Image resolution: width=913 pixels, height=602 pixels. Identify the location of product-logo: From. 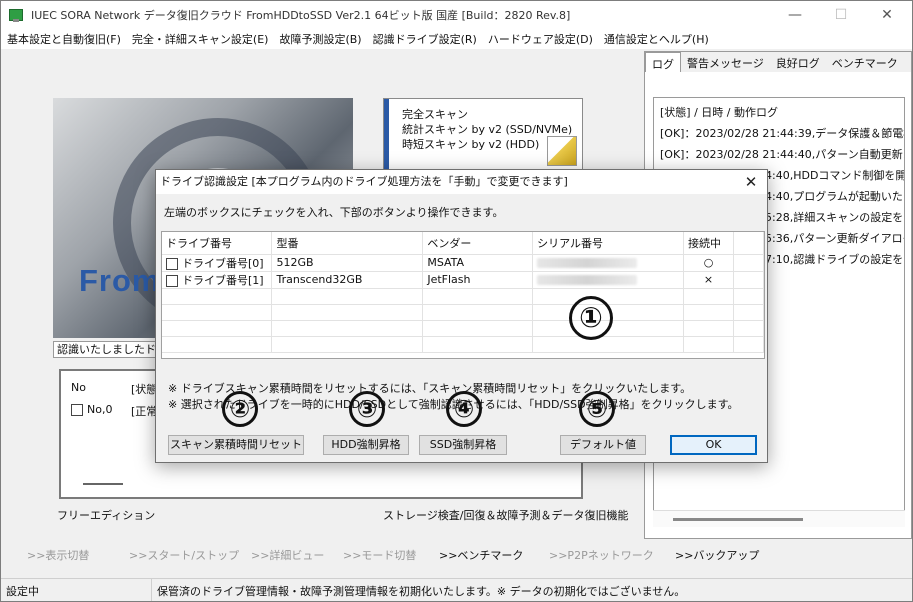
(120, 280).